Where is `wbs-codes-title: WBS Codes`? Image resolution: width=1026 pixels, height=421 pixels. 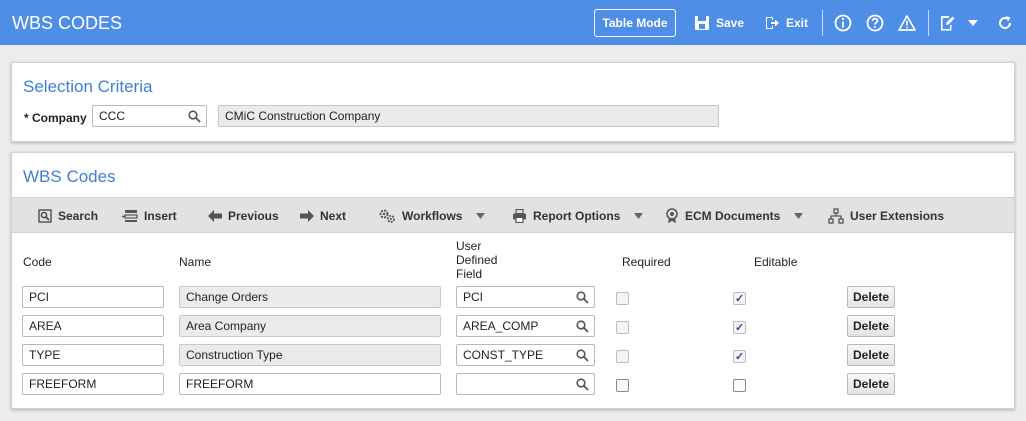
wbs-codes-title: WBS Codes is located at coordinates (69, 176).